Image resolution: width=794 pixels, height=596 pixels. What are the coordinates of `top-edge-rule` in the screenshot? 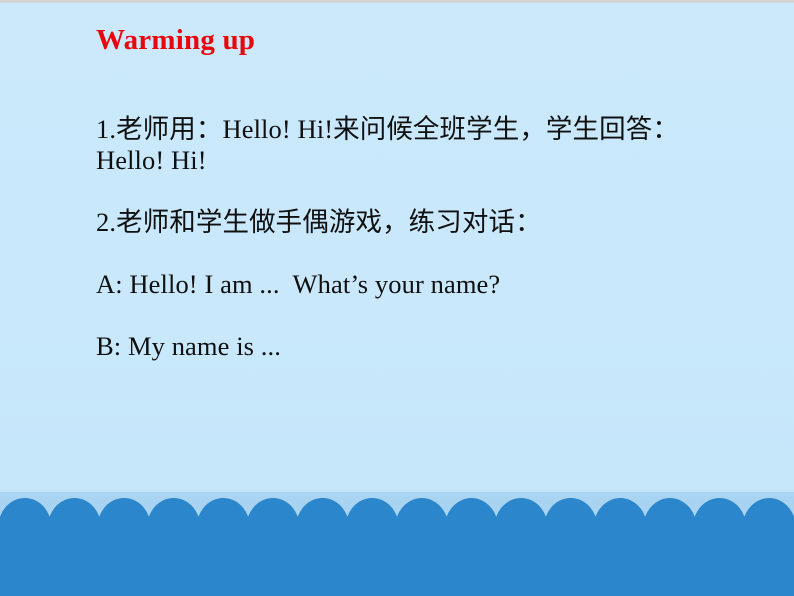 It's located at (397, 1).